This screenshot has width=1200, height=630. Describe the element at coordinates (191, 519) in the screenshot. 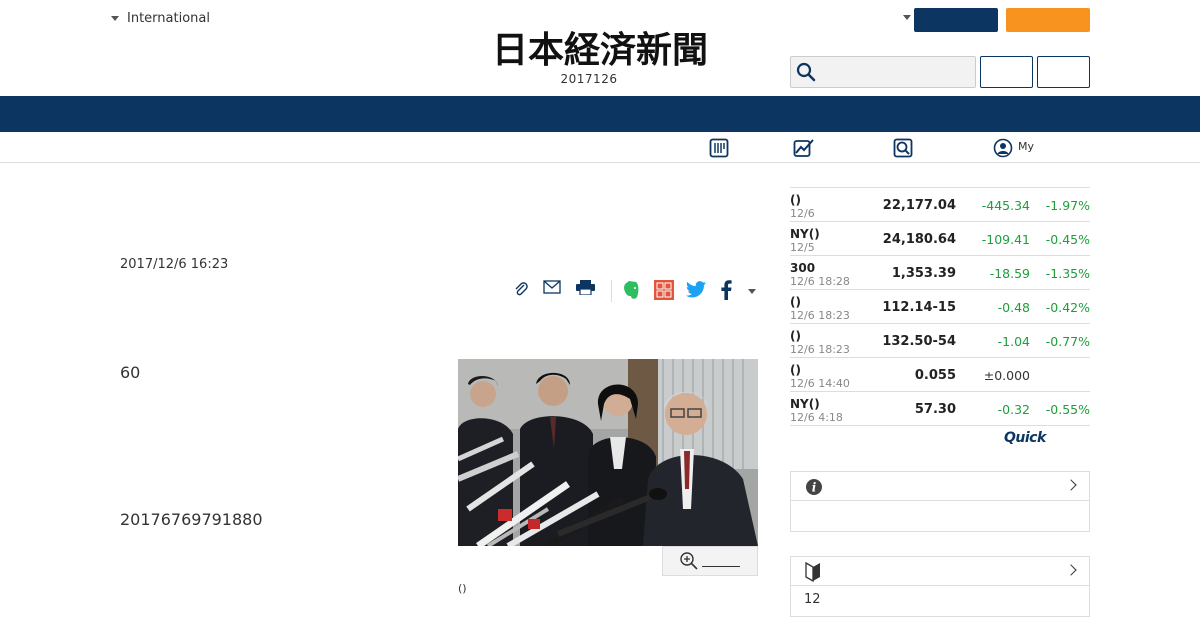

I see `article-paragraph: 20176769791880` at that location.